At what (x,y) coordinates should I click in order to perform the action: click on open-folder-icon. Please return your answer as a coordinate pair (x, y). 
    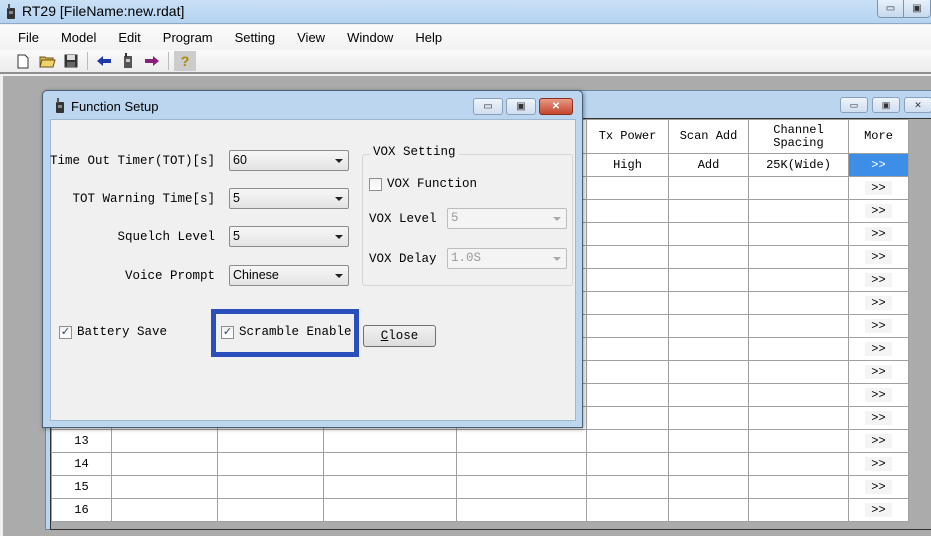
    Looking at the image, I should click on (47, 61).